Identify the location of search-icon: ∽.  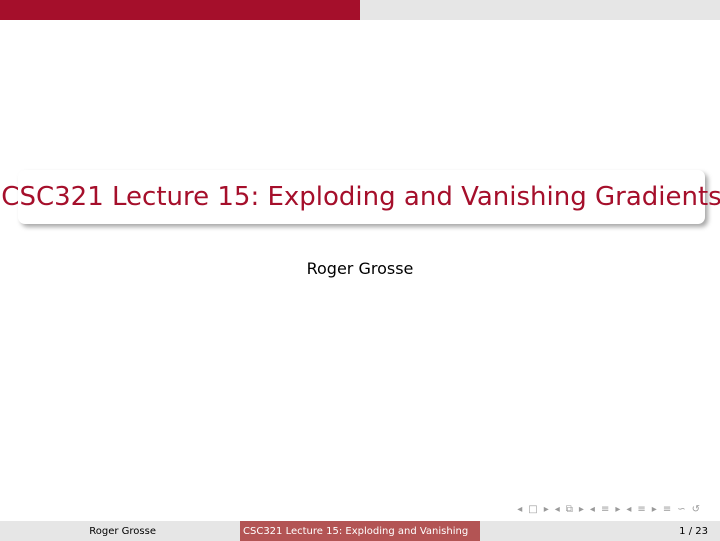
(681, 510).